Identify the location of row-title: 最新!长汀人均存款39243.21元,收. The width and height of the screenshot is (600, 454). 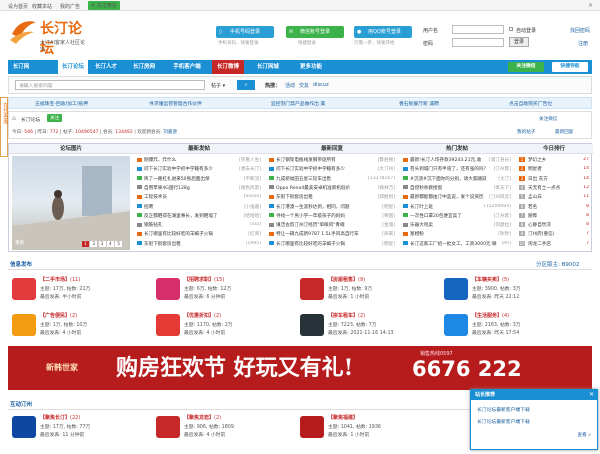
(445, 160).